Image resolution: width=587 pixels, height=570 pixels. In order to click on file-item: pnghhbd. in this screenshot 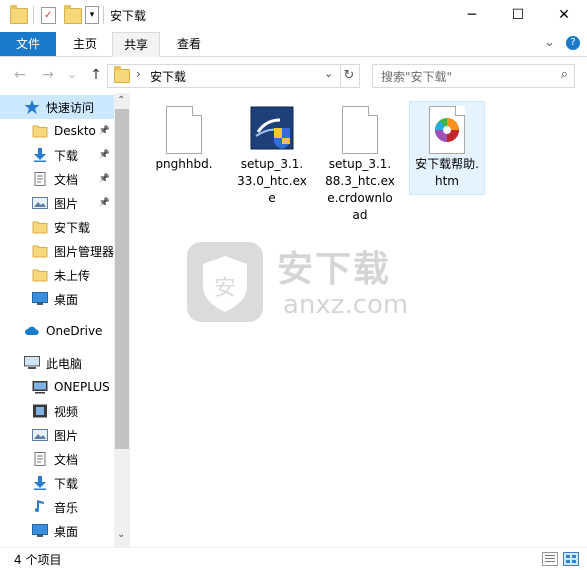, I will do `click(184, 139)`.